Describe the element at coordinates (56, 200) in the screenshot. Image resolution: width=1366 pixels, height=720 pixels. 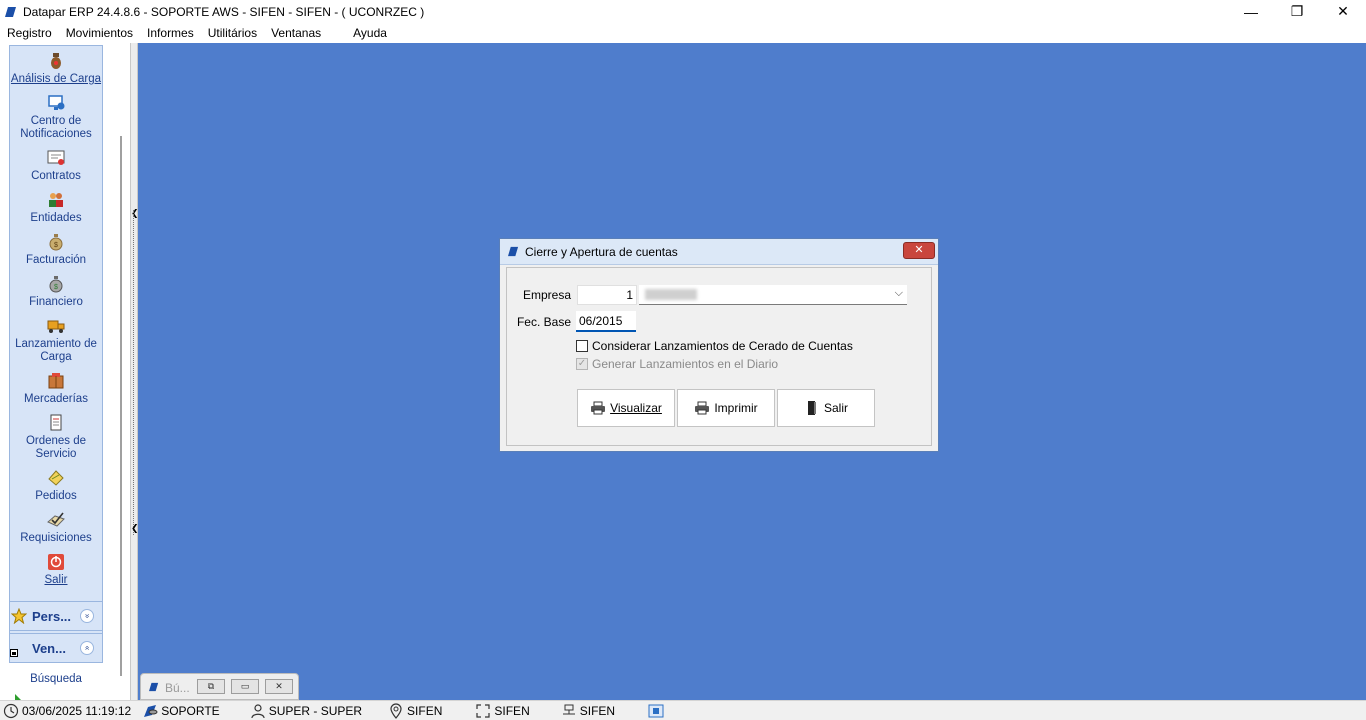
I see `entities-people-icon` at that location.